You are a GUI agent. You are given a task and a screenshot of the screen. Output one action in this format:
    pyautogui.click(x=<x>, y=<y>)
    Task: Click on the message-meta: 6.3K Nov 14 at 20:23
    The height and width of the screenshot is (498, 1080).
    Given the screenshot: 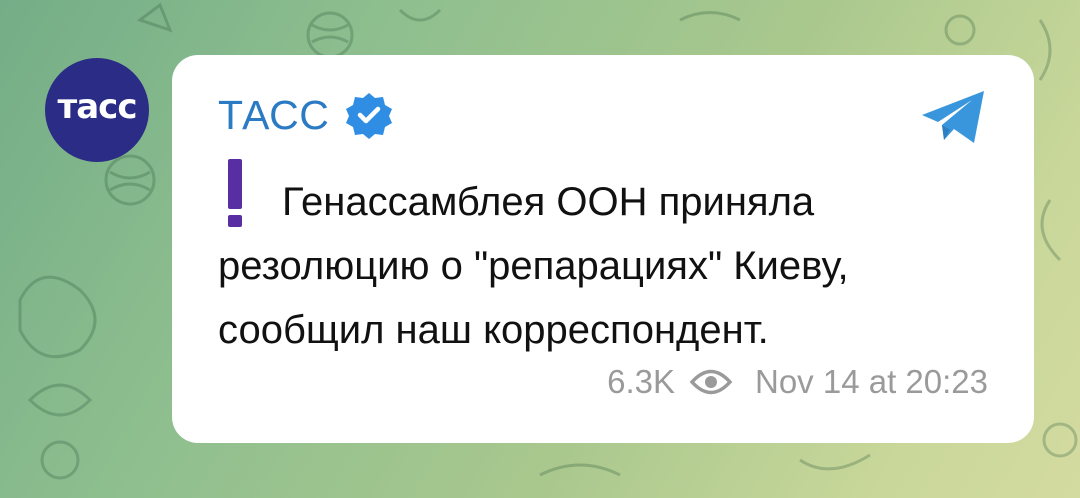 What is the action you would take?
    pyautogui.click(x=797, y=382)
    